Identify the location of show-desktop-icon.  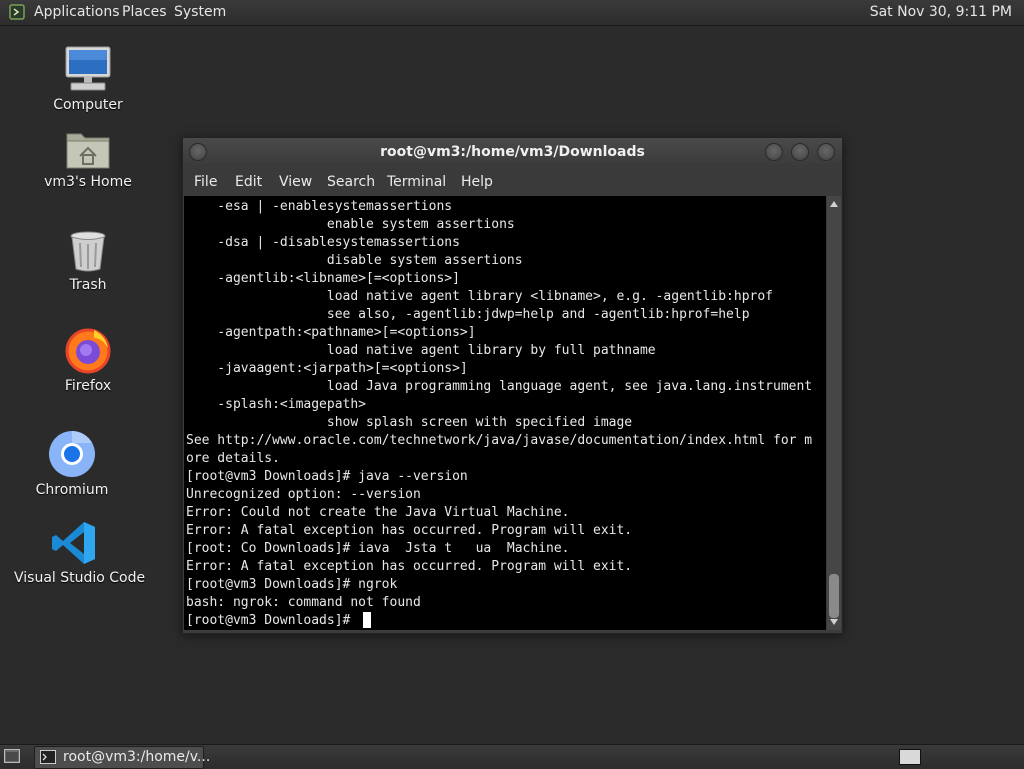
(12, 756).